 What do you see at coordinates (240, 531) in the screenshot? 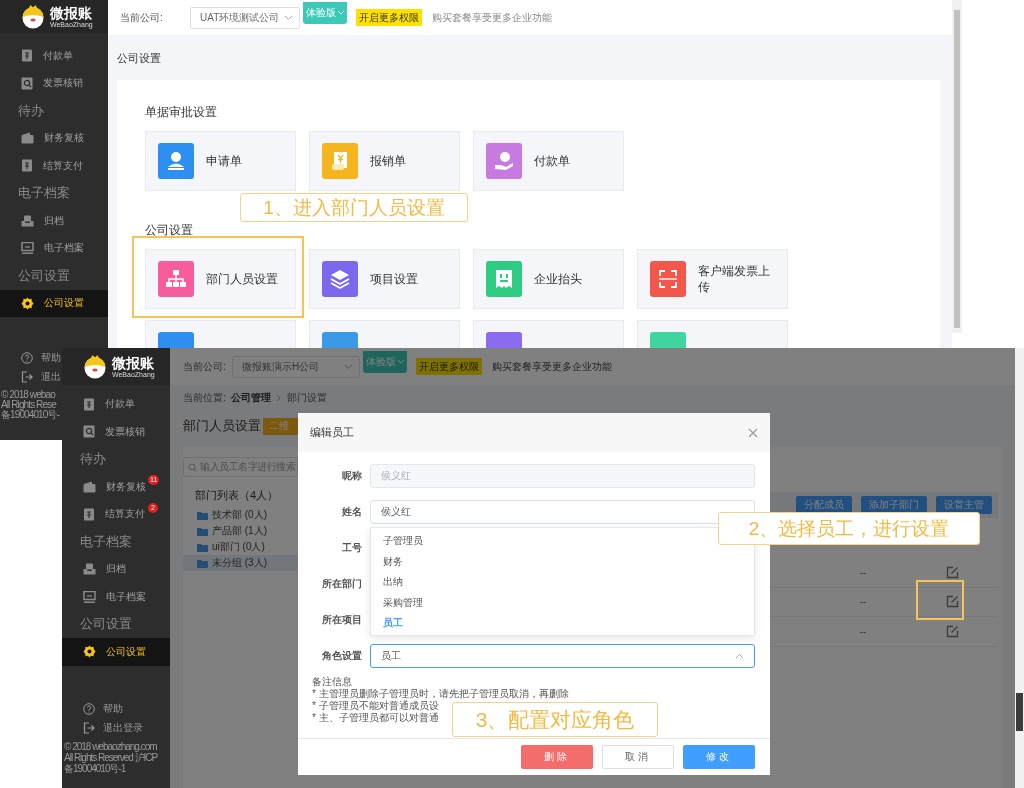
I see `department-item: 产品部 (1人)` at bounding box center [240, 531].